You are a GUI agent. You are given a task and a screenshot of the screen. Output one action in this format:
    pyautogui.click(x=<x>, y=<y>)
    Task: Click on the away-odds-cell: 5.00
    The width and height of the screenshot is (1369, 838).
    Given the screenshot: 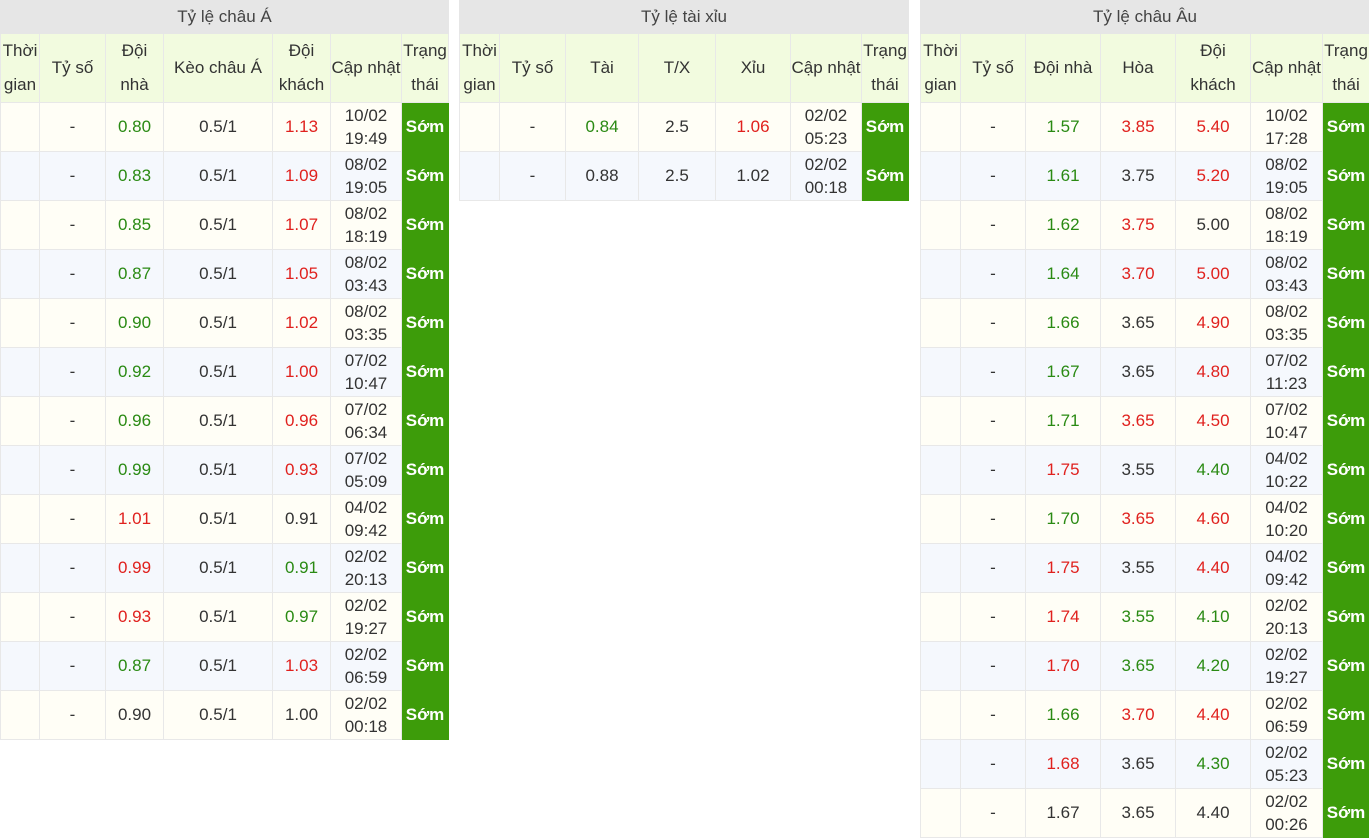 What is the action you would take?
    pyautogui.click(x=1213, y=225)
    